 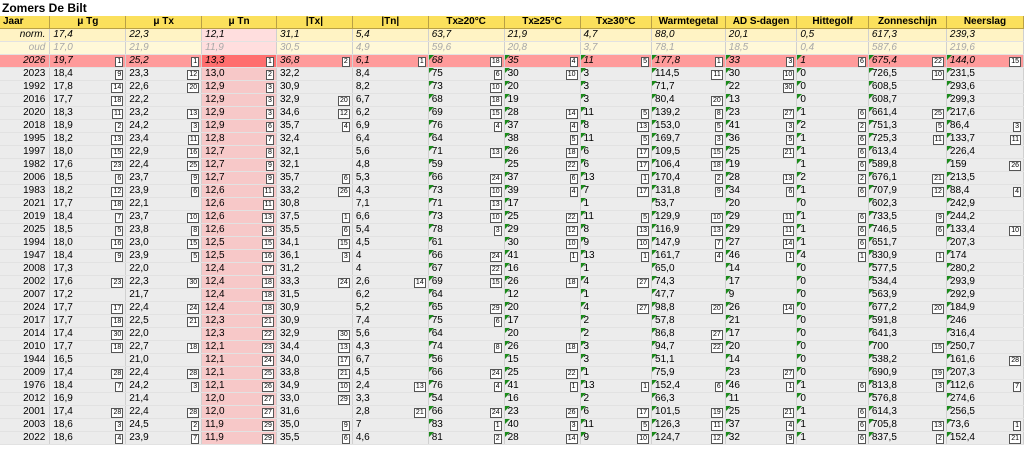 What do you see at coordinates (466, 87) in the screenshot?
I see `value-cell: 73 10` at bounding box center [466, 87].